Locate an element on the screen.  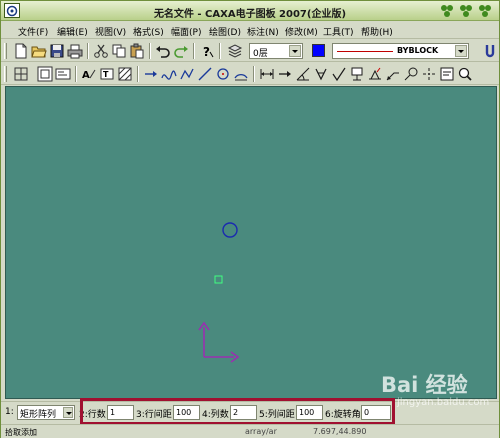
menu-modify: 修改(M) is located at coordinates (301, 31).